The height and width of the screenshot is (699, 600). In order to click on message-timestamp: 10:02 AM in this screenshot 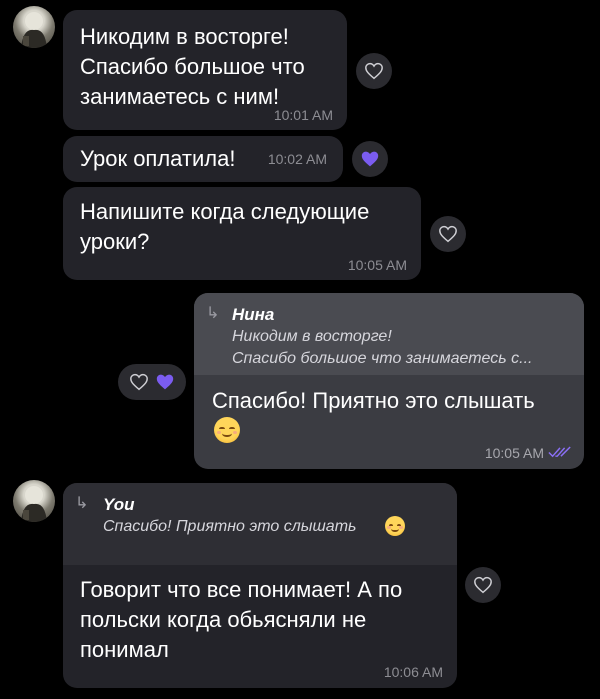, I will do `click(297, 159)`.